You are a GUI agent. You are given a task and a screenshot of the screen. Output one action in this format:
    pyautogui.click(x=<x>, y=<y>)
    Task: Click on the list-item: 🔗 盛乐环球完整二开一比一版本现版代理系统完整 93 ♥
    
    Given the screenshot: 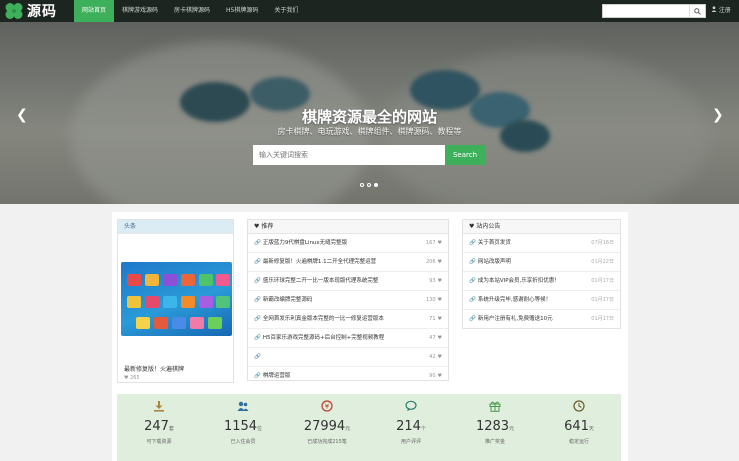 What is the action you would take?
    pyautogui.click(x=348, y=281)
    